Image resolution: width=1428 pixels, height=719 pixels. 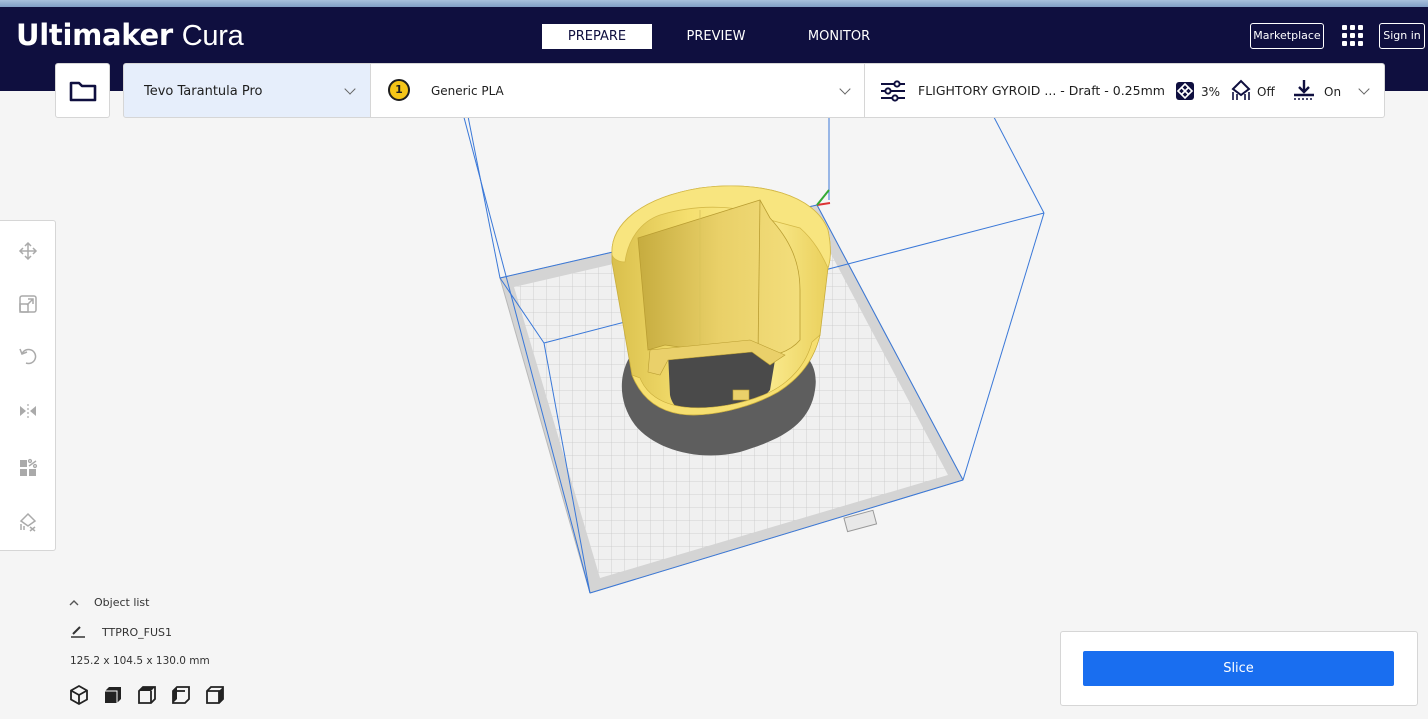 I want to click on side-toolbar, so click(x=28, y=385).